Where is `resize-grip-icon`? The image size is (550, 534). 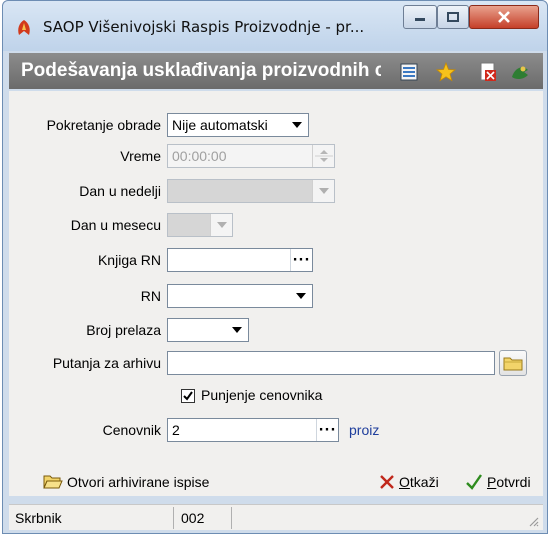 resize-grip-icon is located at coordinates (533, 521).